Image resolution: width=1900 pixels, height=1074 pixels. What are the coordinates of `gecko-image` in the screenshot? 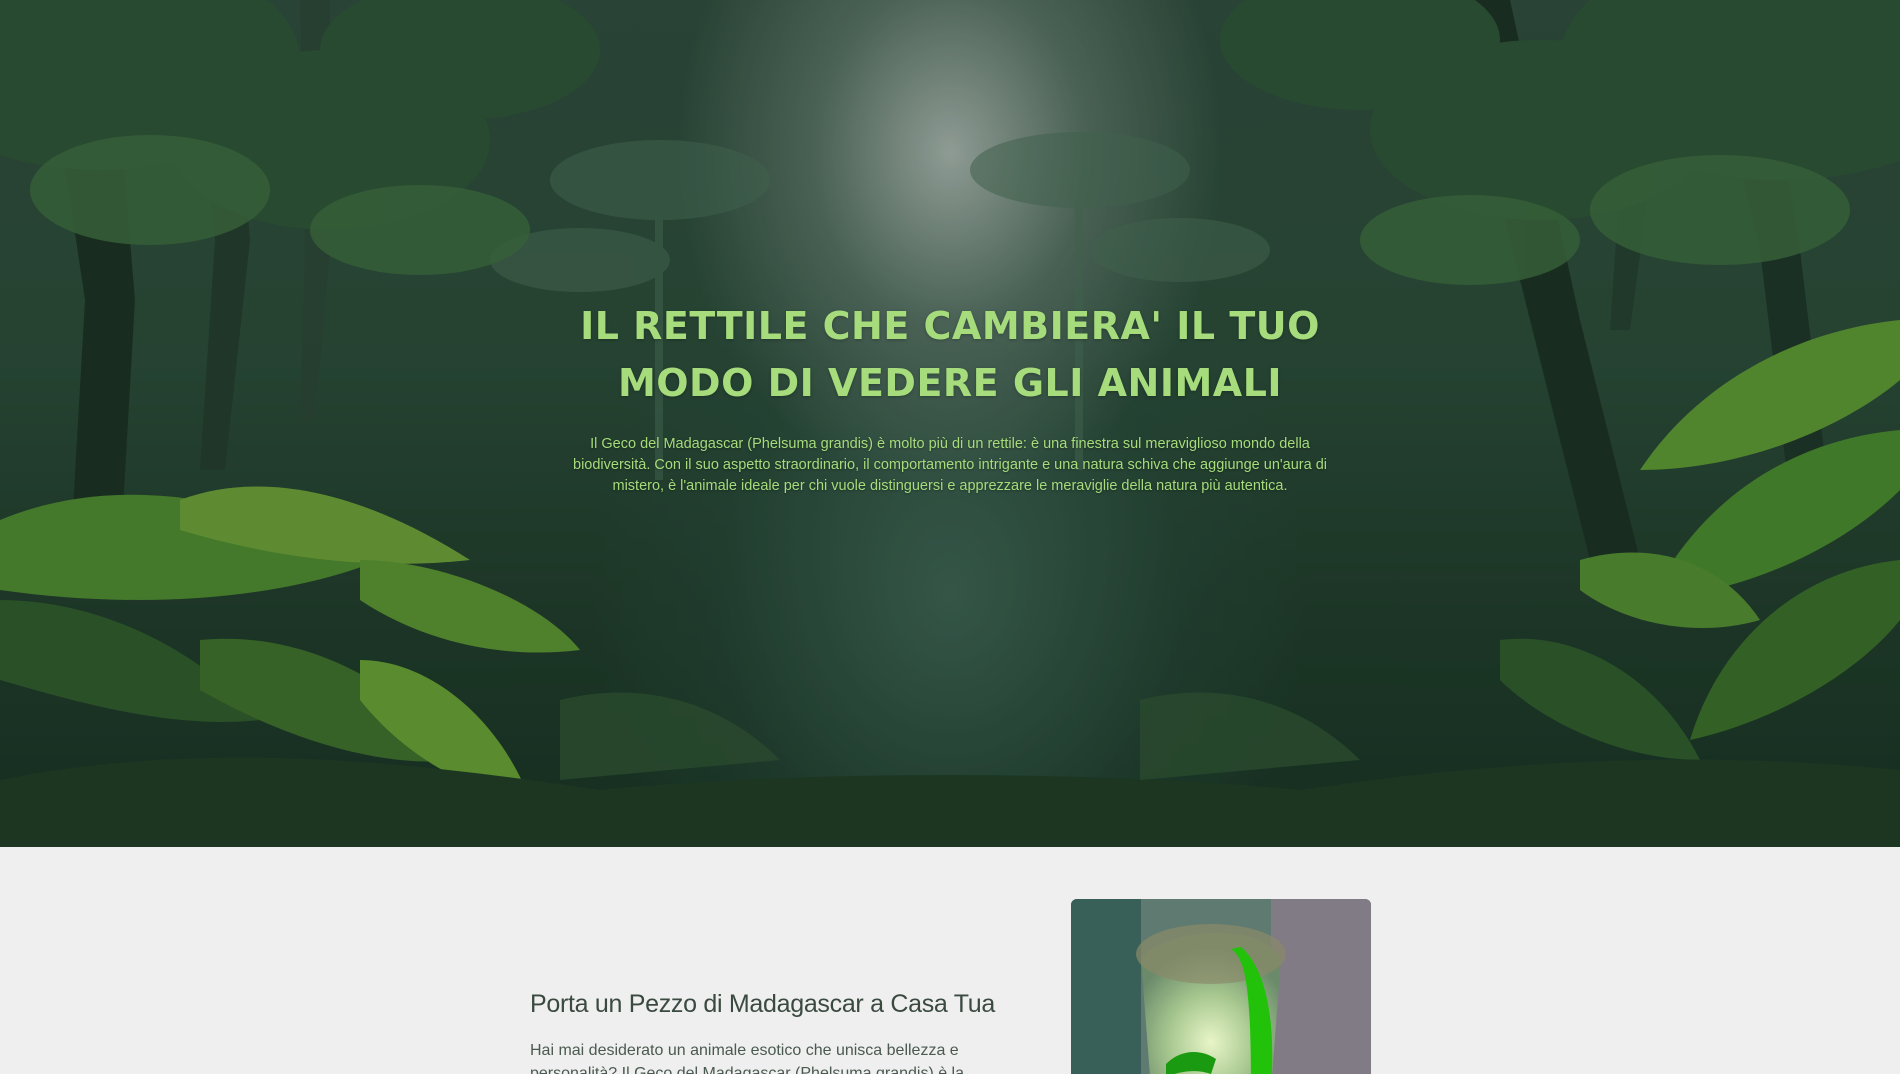 It's located at (1221, 986).